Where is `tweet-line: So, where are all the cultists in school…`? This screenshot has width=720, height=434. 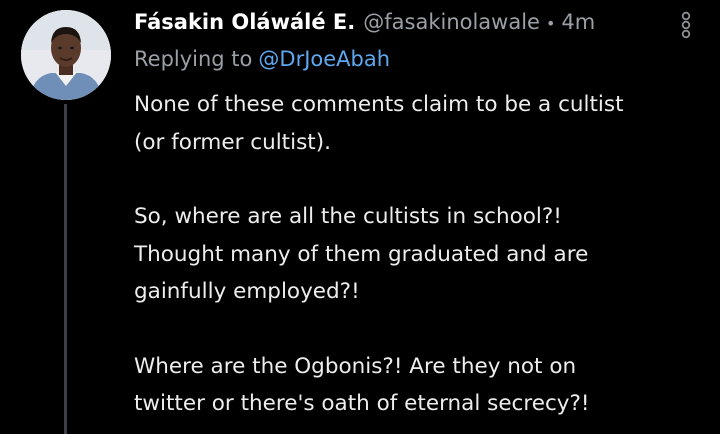
tweet-line: So, where are all the cultists in school… is located at coordinates (348, 216).